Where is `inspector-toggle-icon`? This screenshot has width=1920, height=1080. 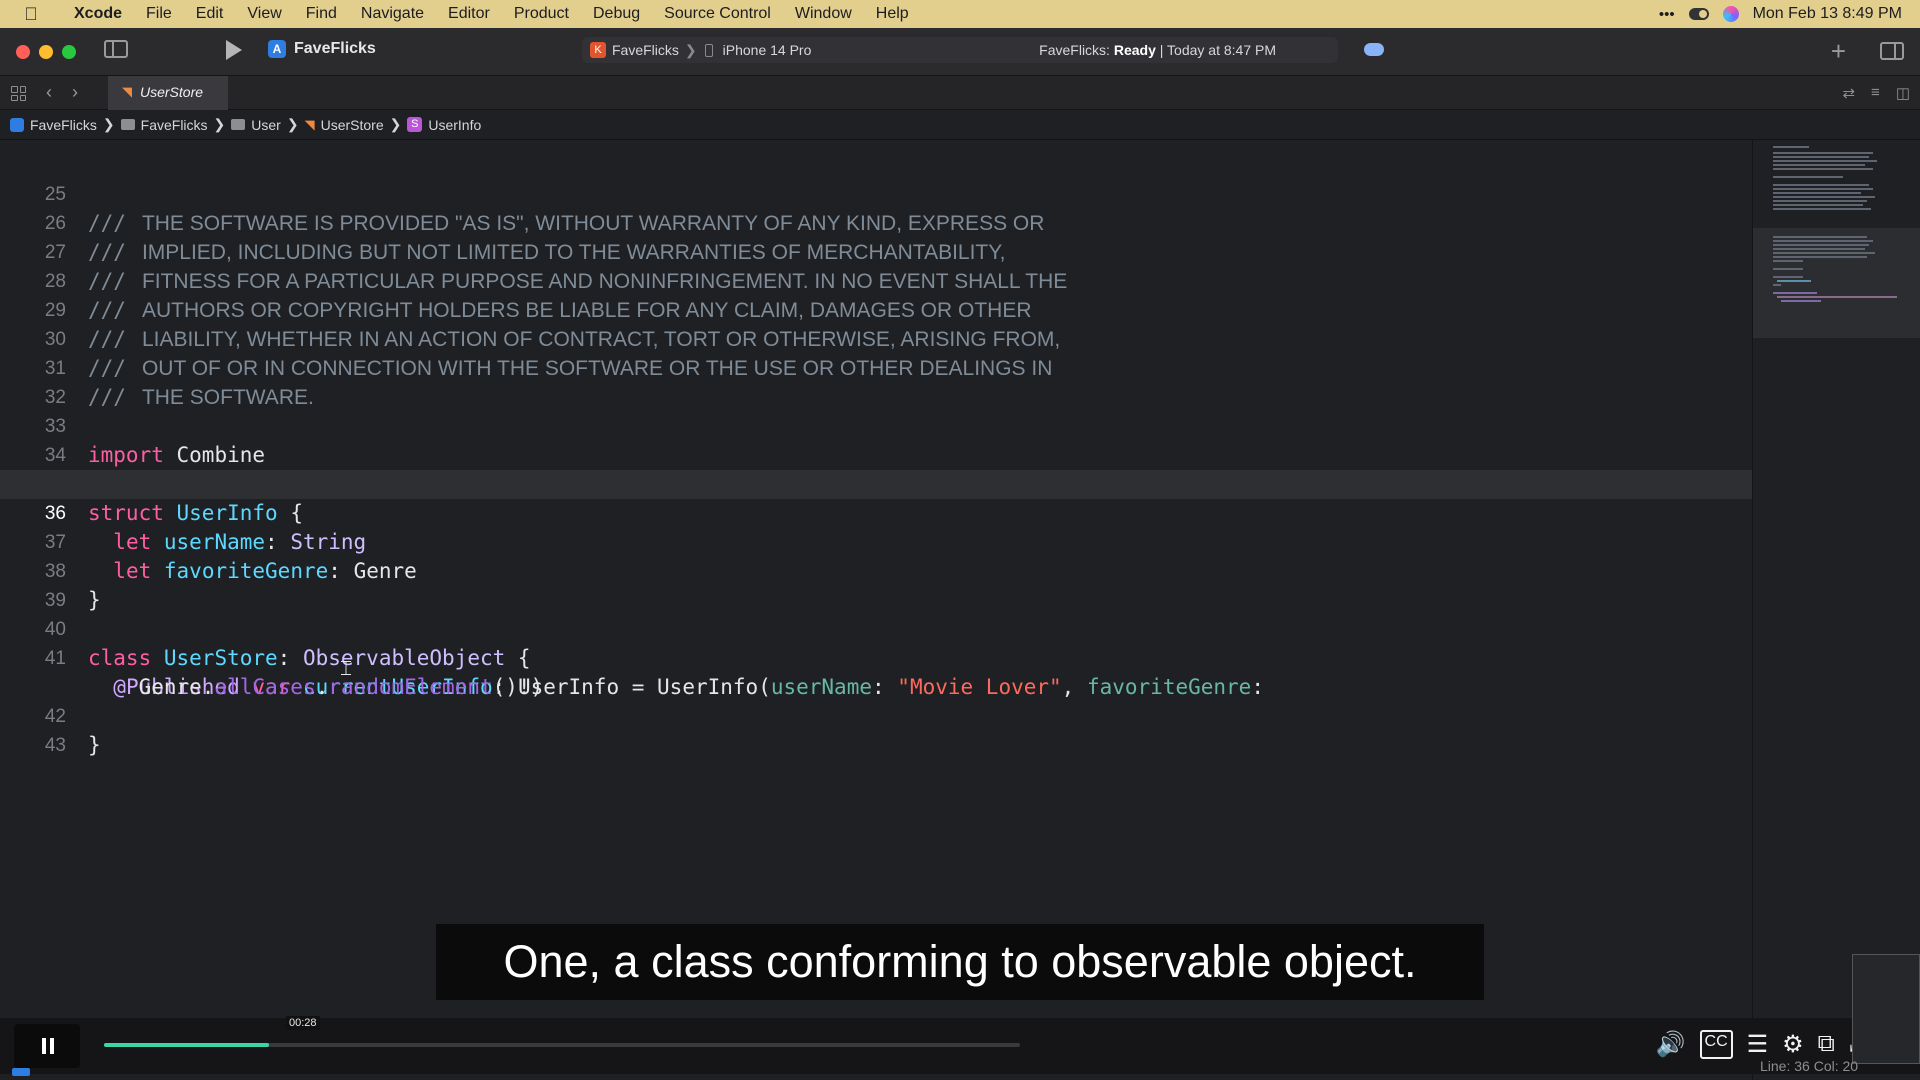
inspector-toggle-icon is located at coordinates (1892, 51).